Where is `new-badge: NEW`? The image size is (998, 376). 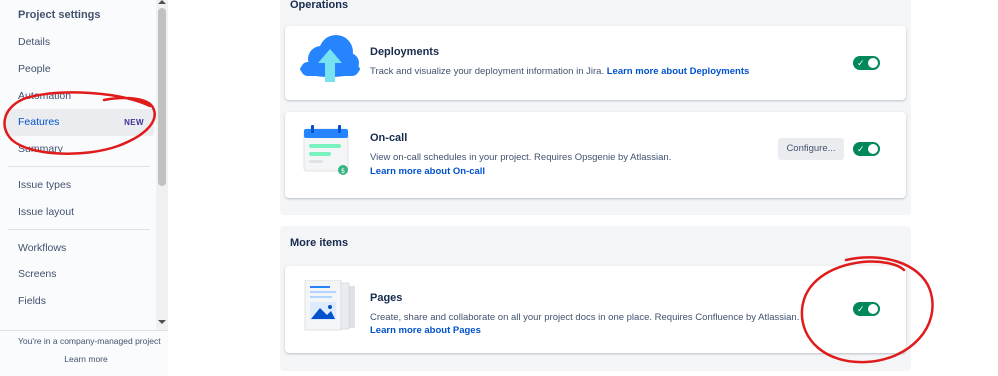 new-badge: NEW is located at coordinates (134, 122).